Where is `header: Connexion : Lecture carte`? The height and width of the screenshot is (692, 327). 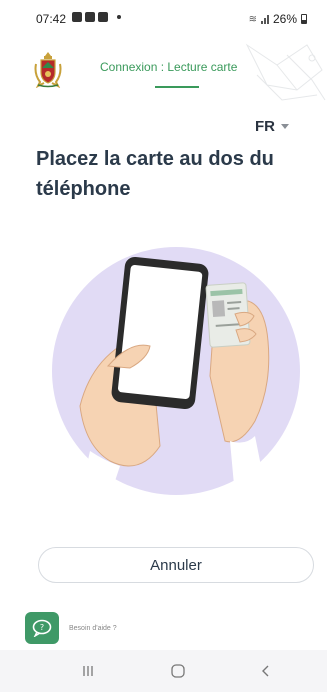 header: Connexion : Lecture carte is located at coordinates (163, 70).